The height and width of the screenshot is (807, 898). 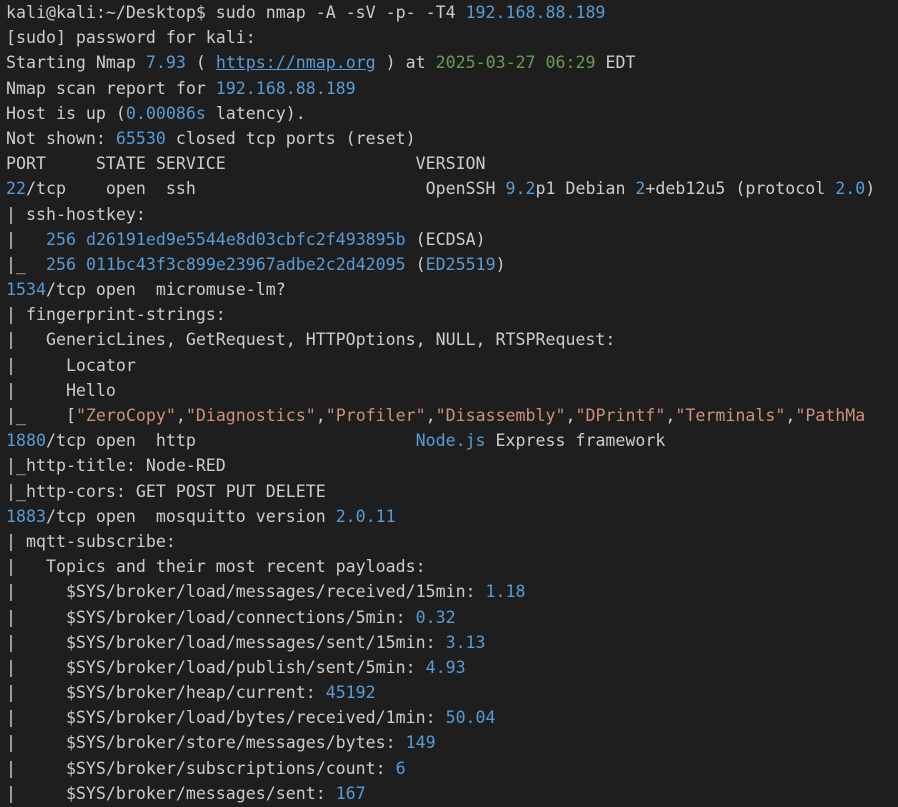 I want to click on terminal-text-segment: |_http-title: Node-RED, so click(x=116, y=466).